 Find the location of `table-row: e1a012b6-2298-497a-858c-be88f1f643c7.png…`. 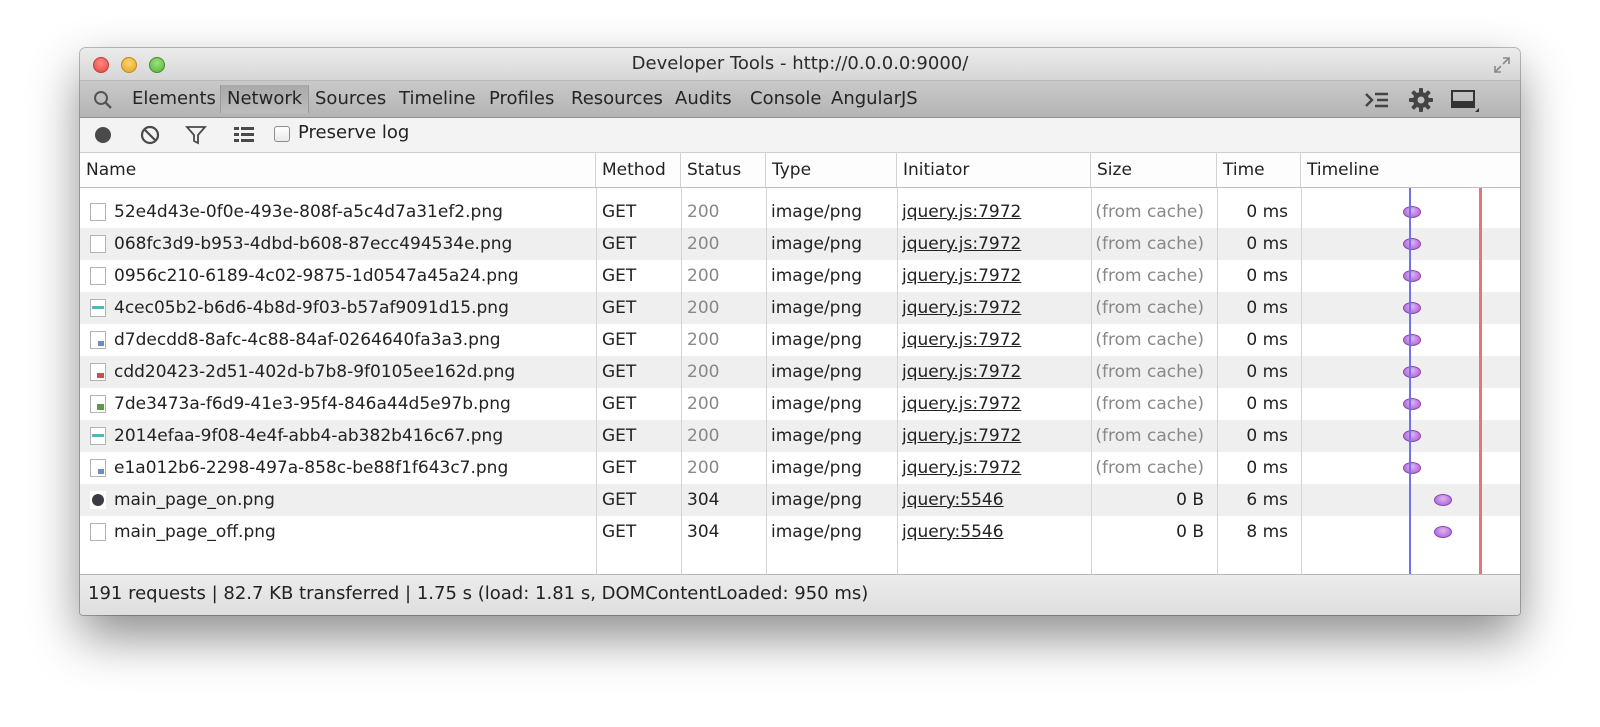

table-row: e1a012b6-2298-497a-858c-be88f1f643c7.png… is located at coordinates (800, 468).